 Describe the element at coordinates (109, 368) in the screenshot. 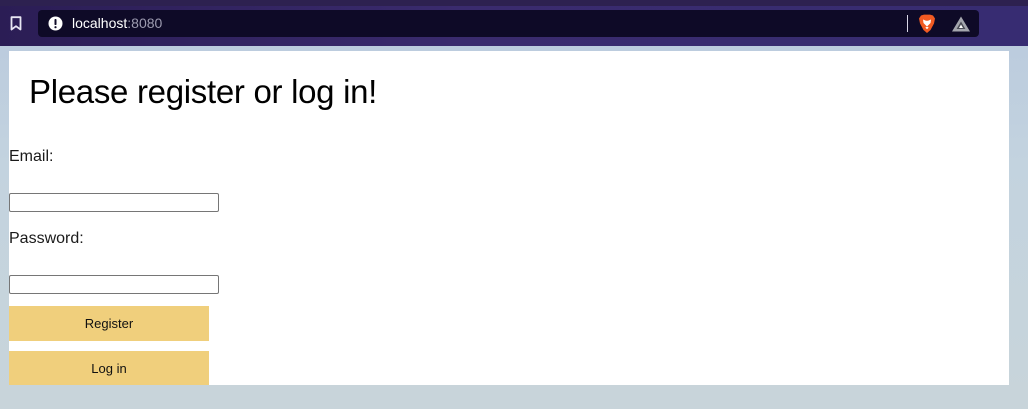

I see `login-button: Log in` at that location.